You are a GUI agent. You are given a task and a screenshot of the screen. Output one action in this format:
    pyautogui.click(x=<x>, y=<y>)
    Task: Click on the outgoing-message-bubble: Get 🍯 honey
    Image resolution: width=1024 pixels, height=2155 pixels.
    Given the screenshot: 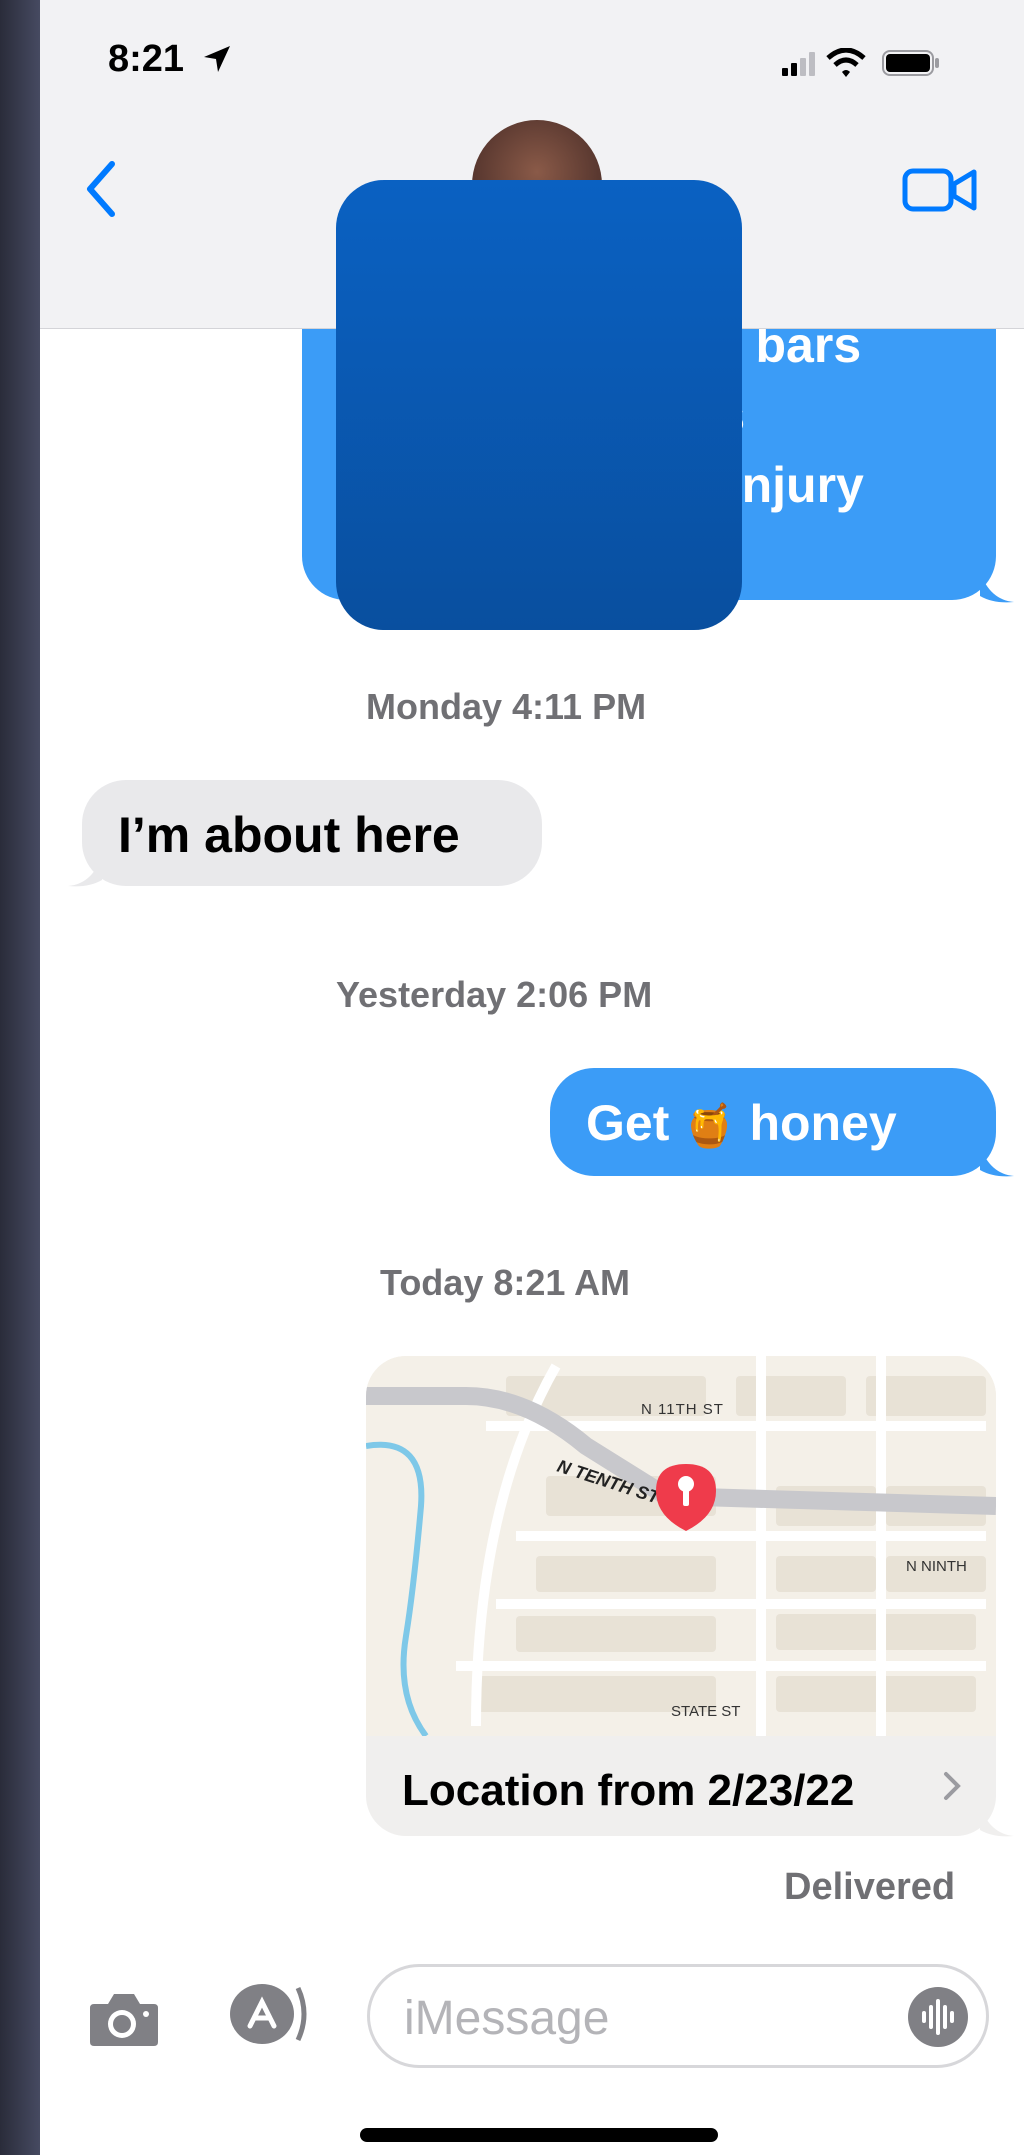 What is the action you would take?
    pyautogui.click(x=773, y=1122)
    